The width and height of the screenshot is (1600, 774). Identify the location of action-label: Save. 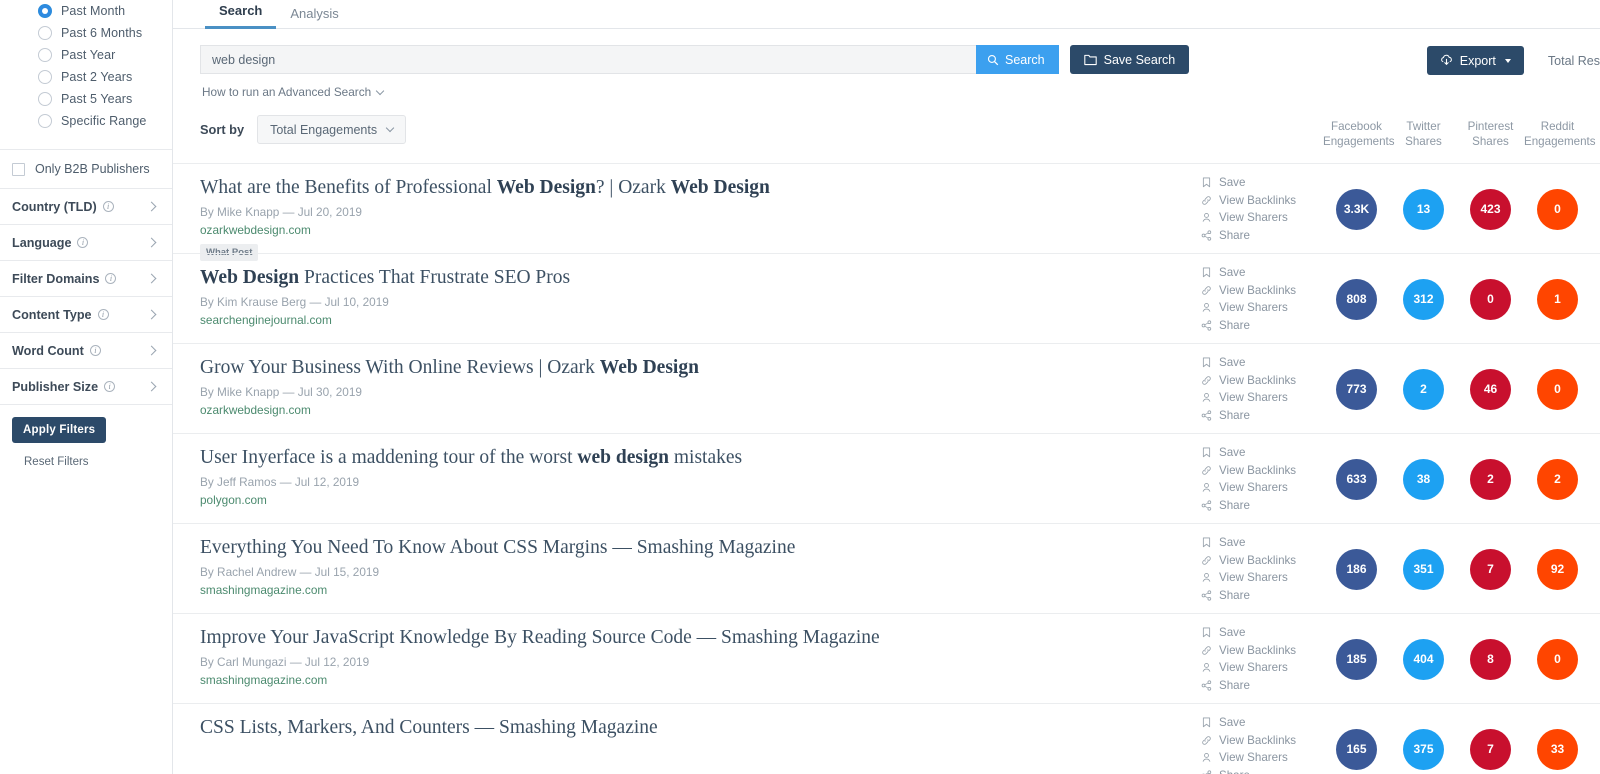
(1232, 453).